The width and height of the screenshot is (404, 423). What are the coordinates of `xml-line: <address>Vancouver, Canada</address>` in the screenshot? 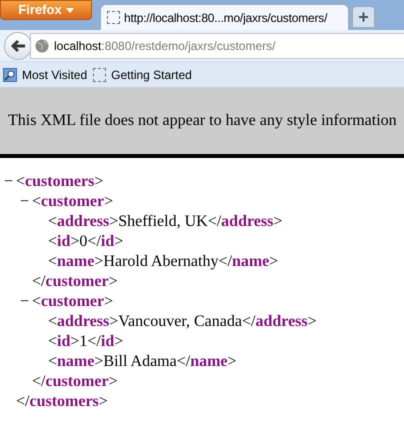 It's located at (182, 322).